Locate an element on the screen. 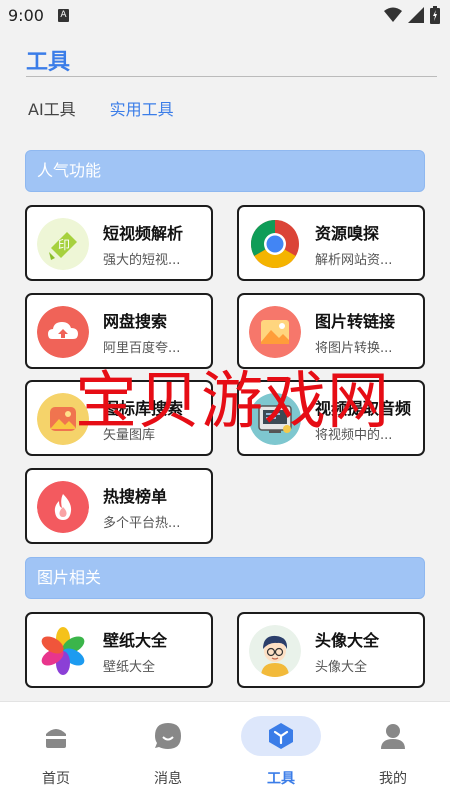  section-header-popular: 人气功能 is located at coordinates (225, 171).